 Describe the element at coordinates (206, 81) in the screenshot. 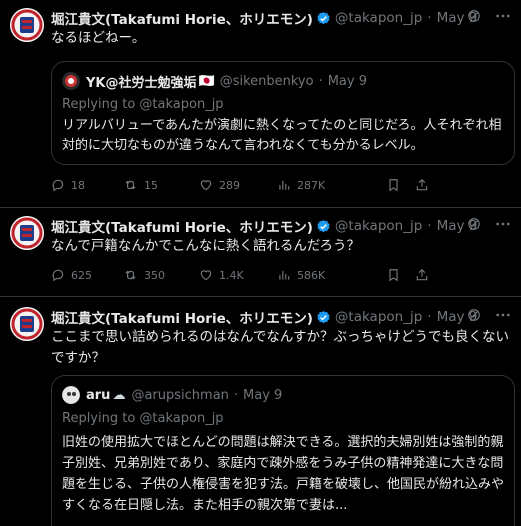

I see `flag-icon: 🇯🇵` at that location.